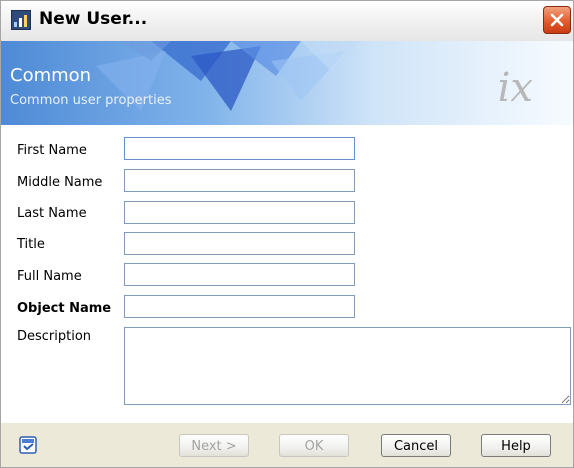 This screenshot has width=574, height=468. I want to click on ix-logo: ix, so click(515, 88).